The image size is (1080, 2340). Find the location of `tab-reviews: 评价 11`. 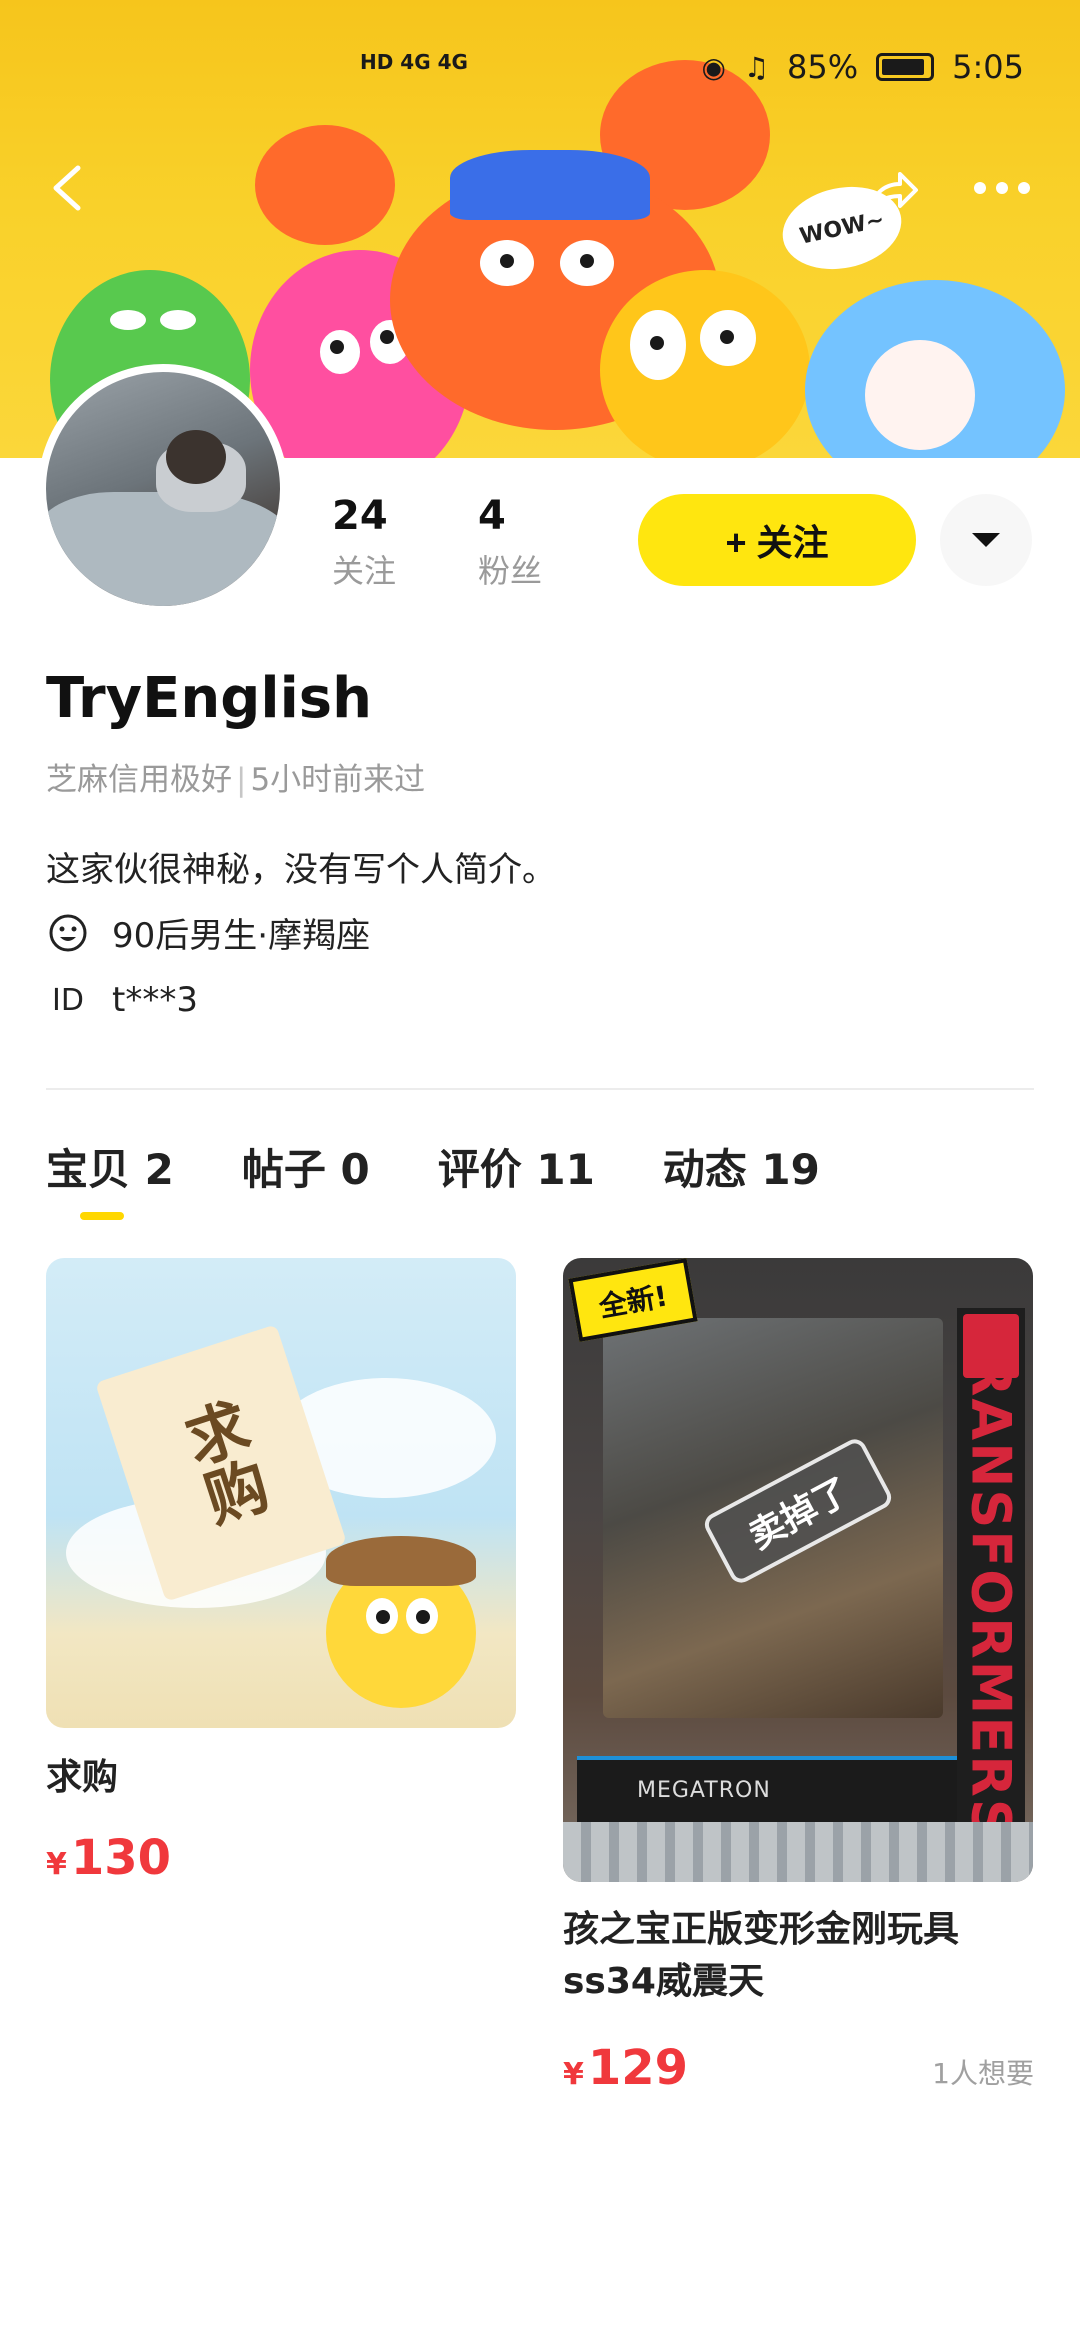

tab-reviews: 评价 11 is located at coordinates (516, 1166).